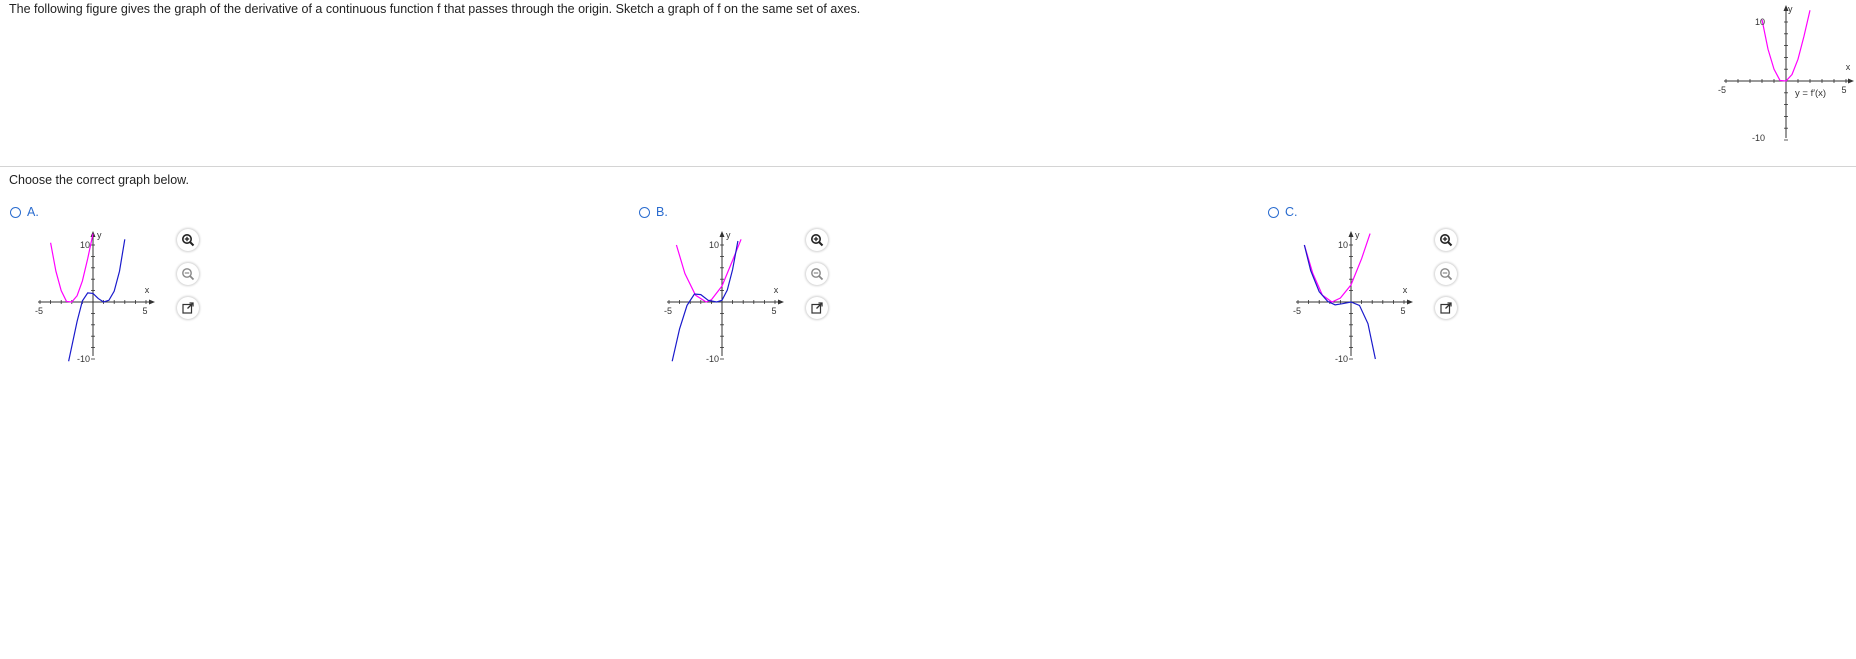 Image resolution: width=1856 pixels, height=659 pixels. Describe the element at coordinates (662, 212) in the screenshot. I see `option-b-label: B.` at that location.